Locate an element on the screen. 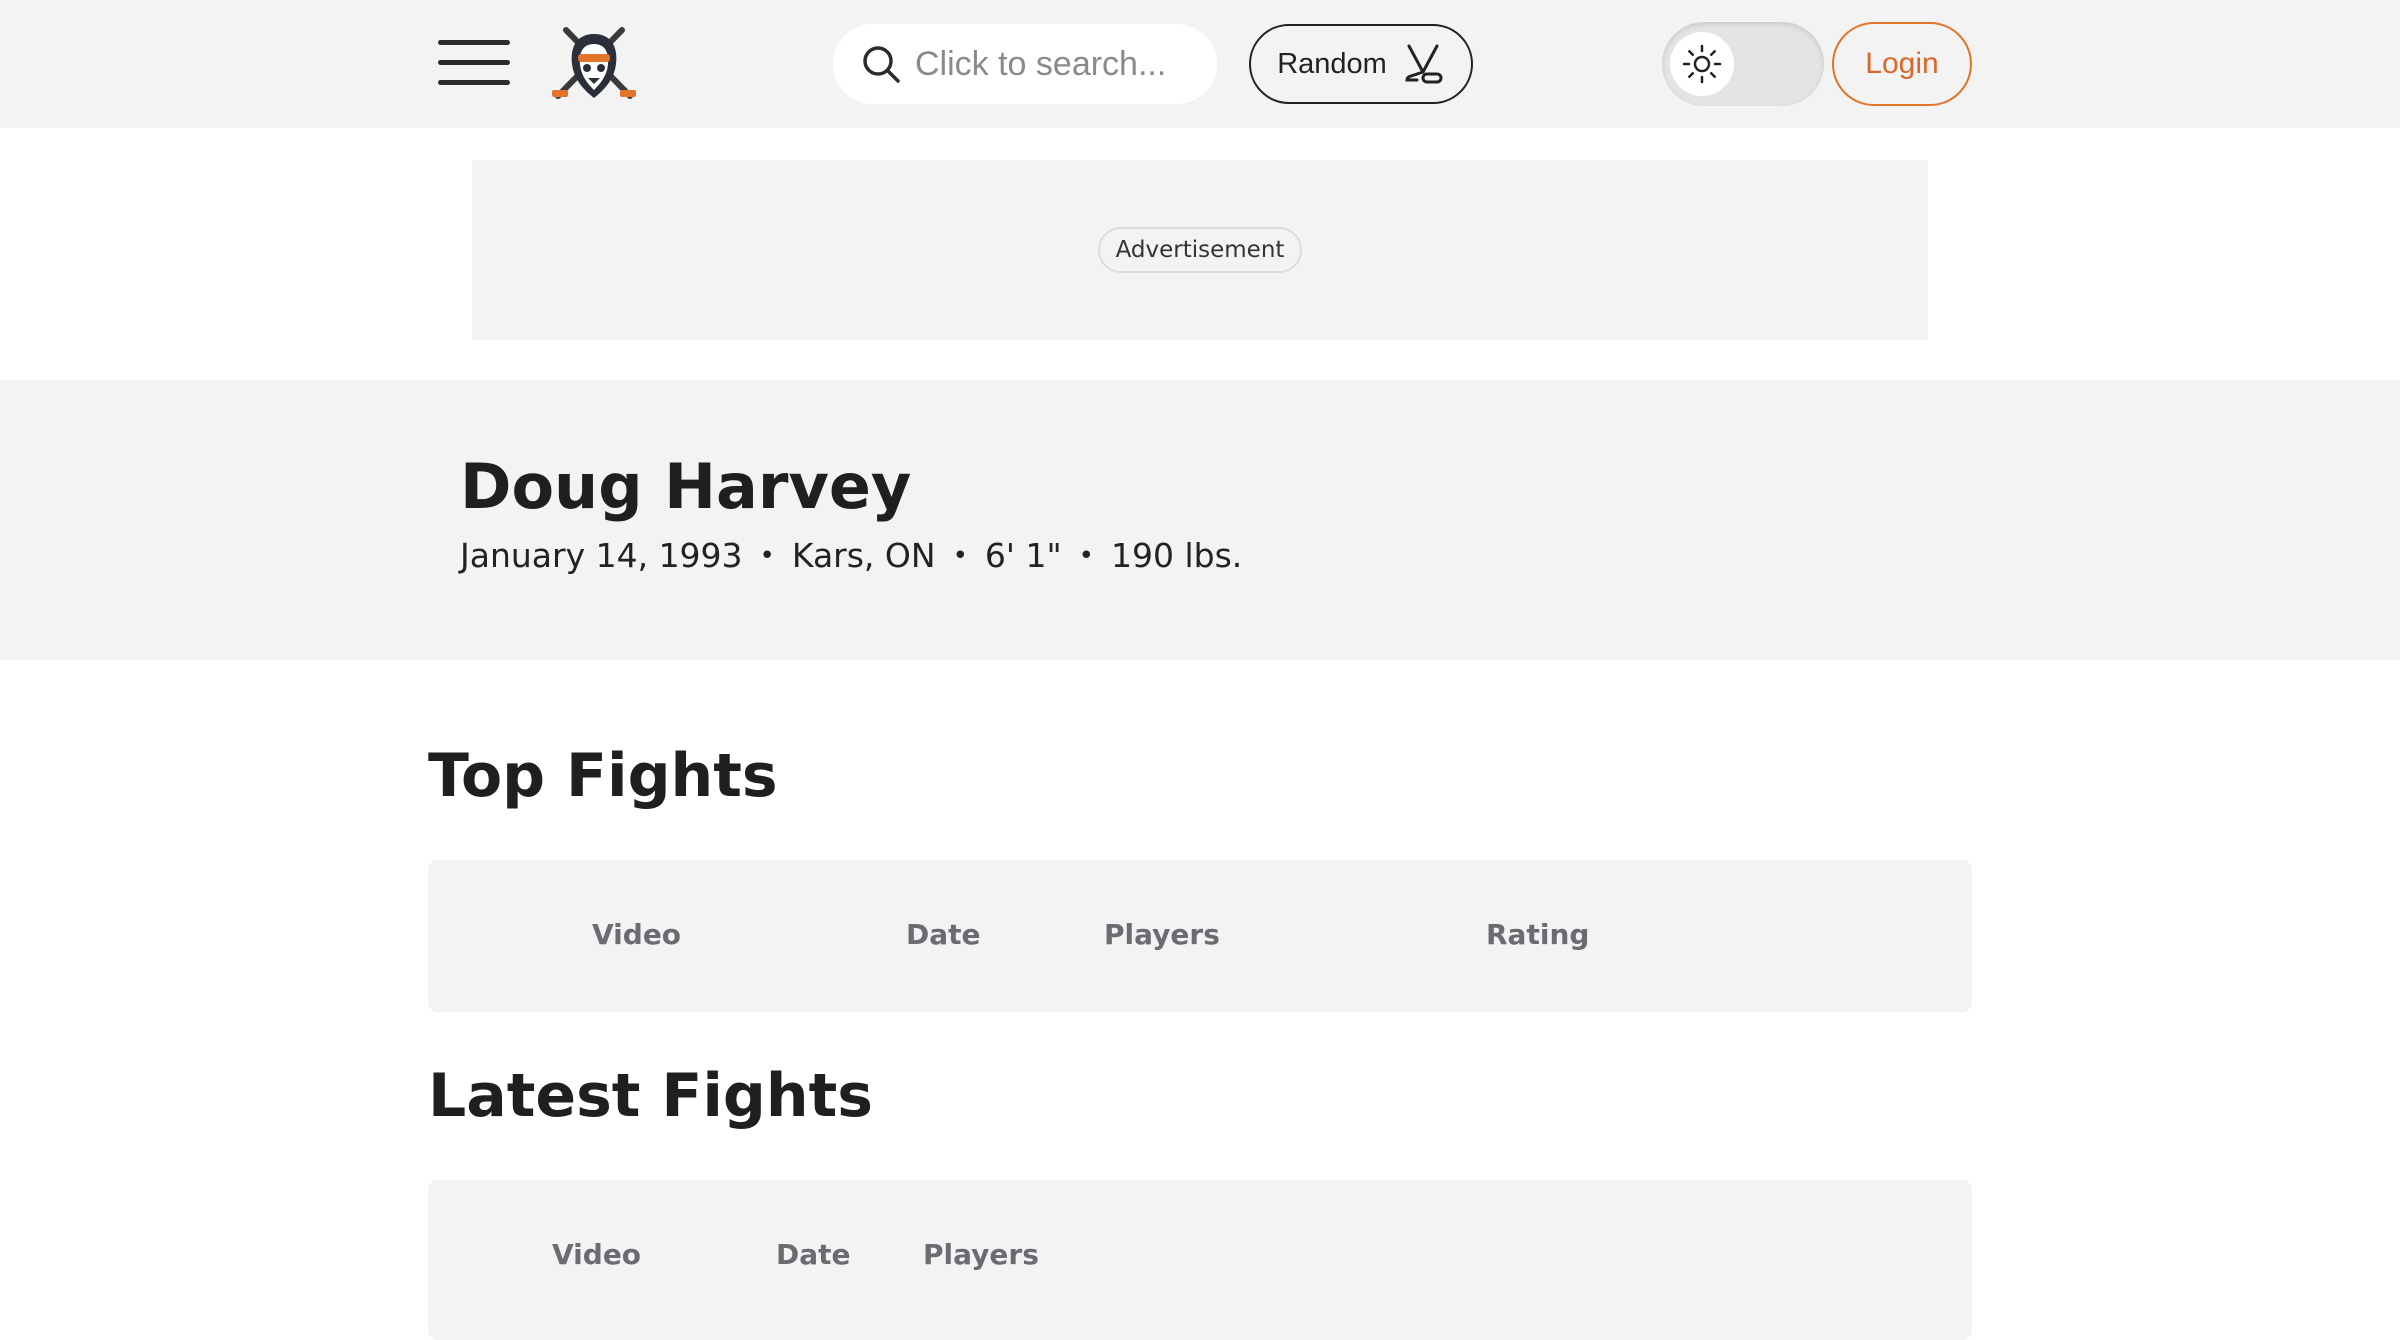  sun-icon is located at coordinates (1702, 64).